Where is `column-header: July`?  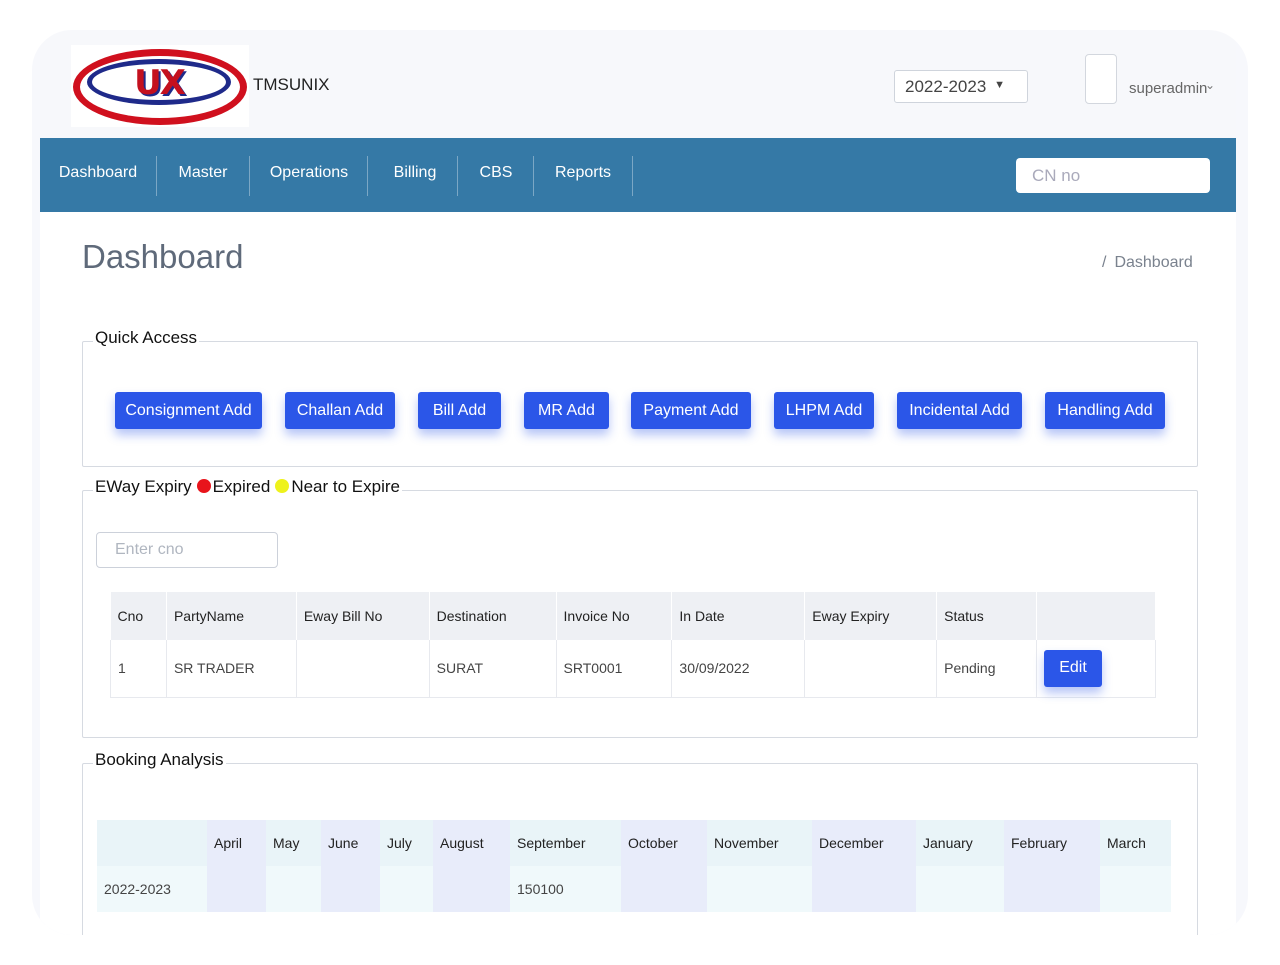 column-header: July is located at coordinates (406, 843).